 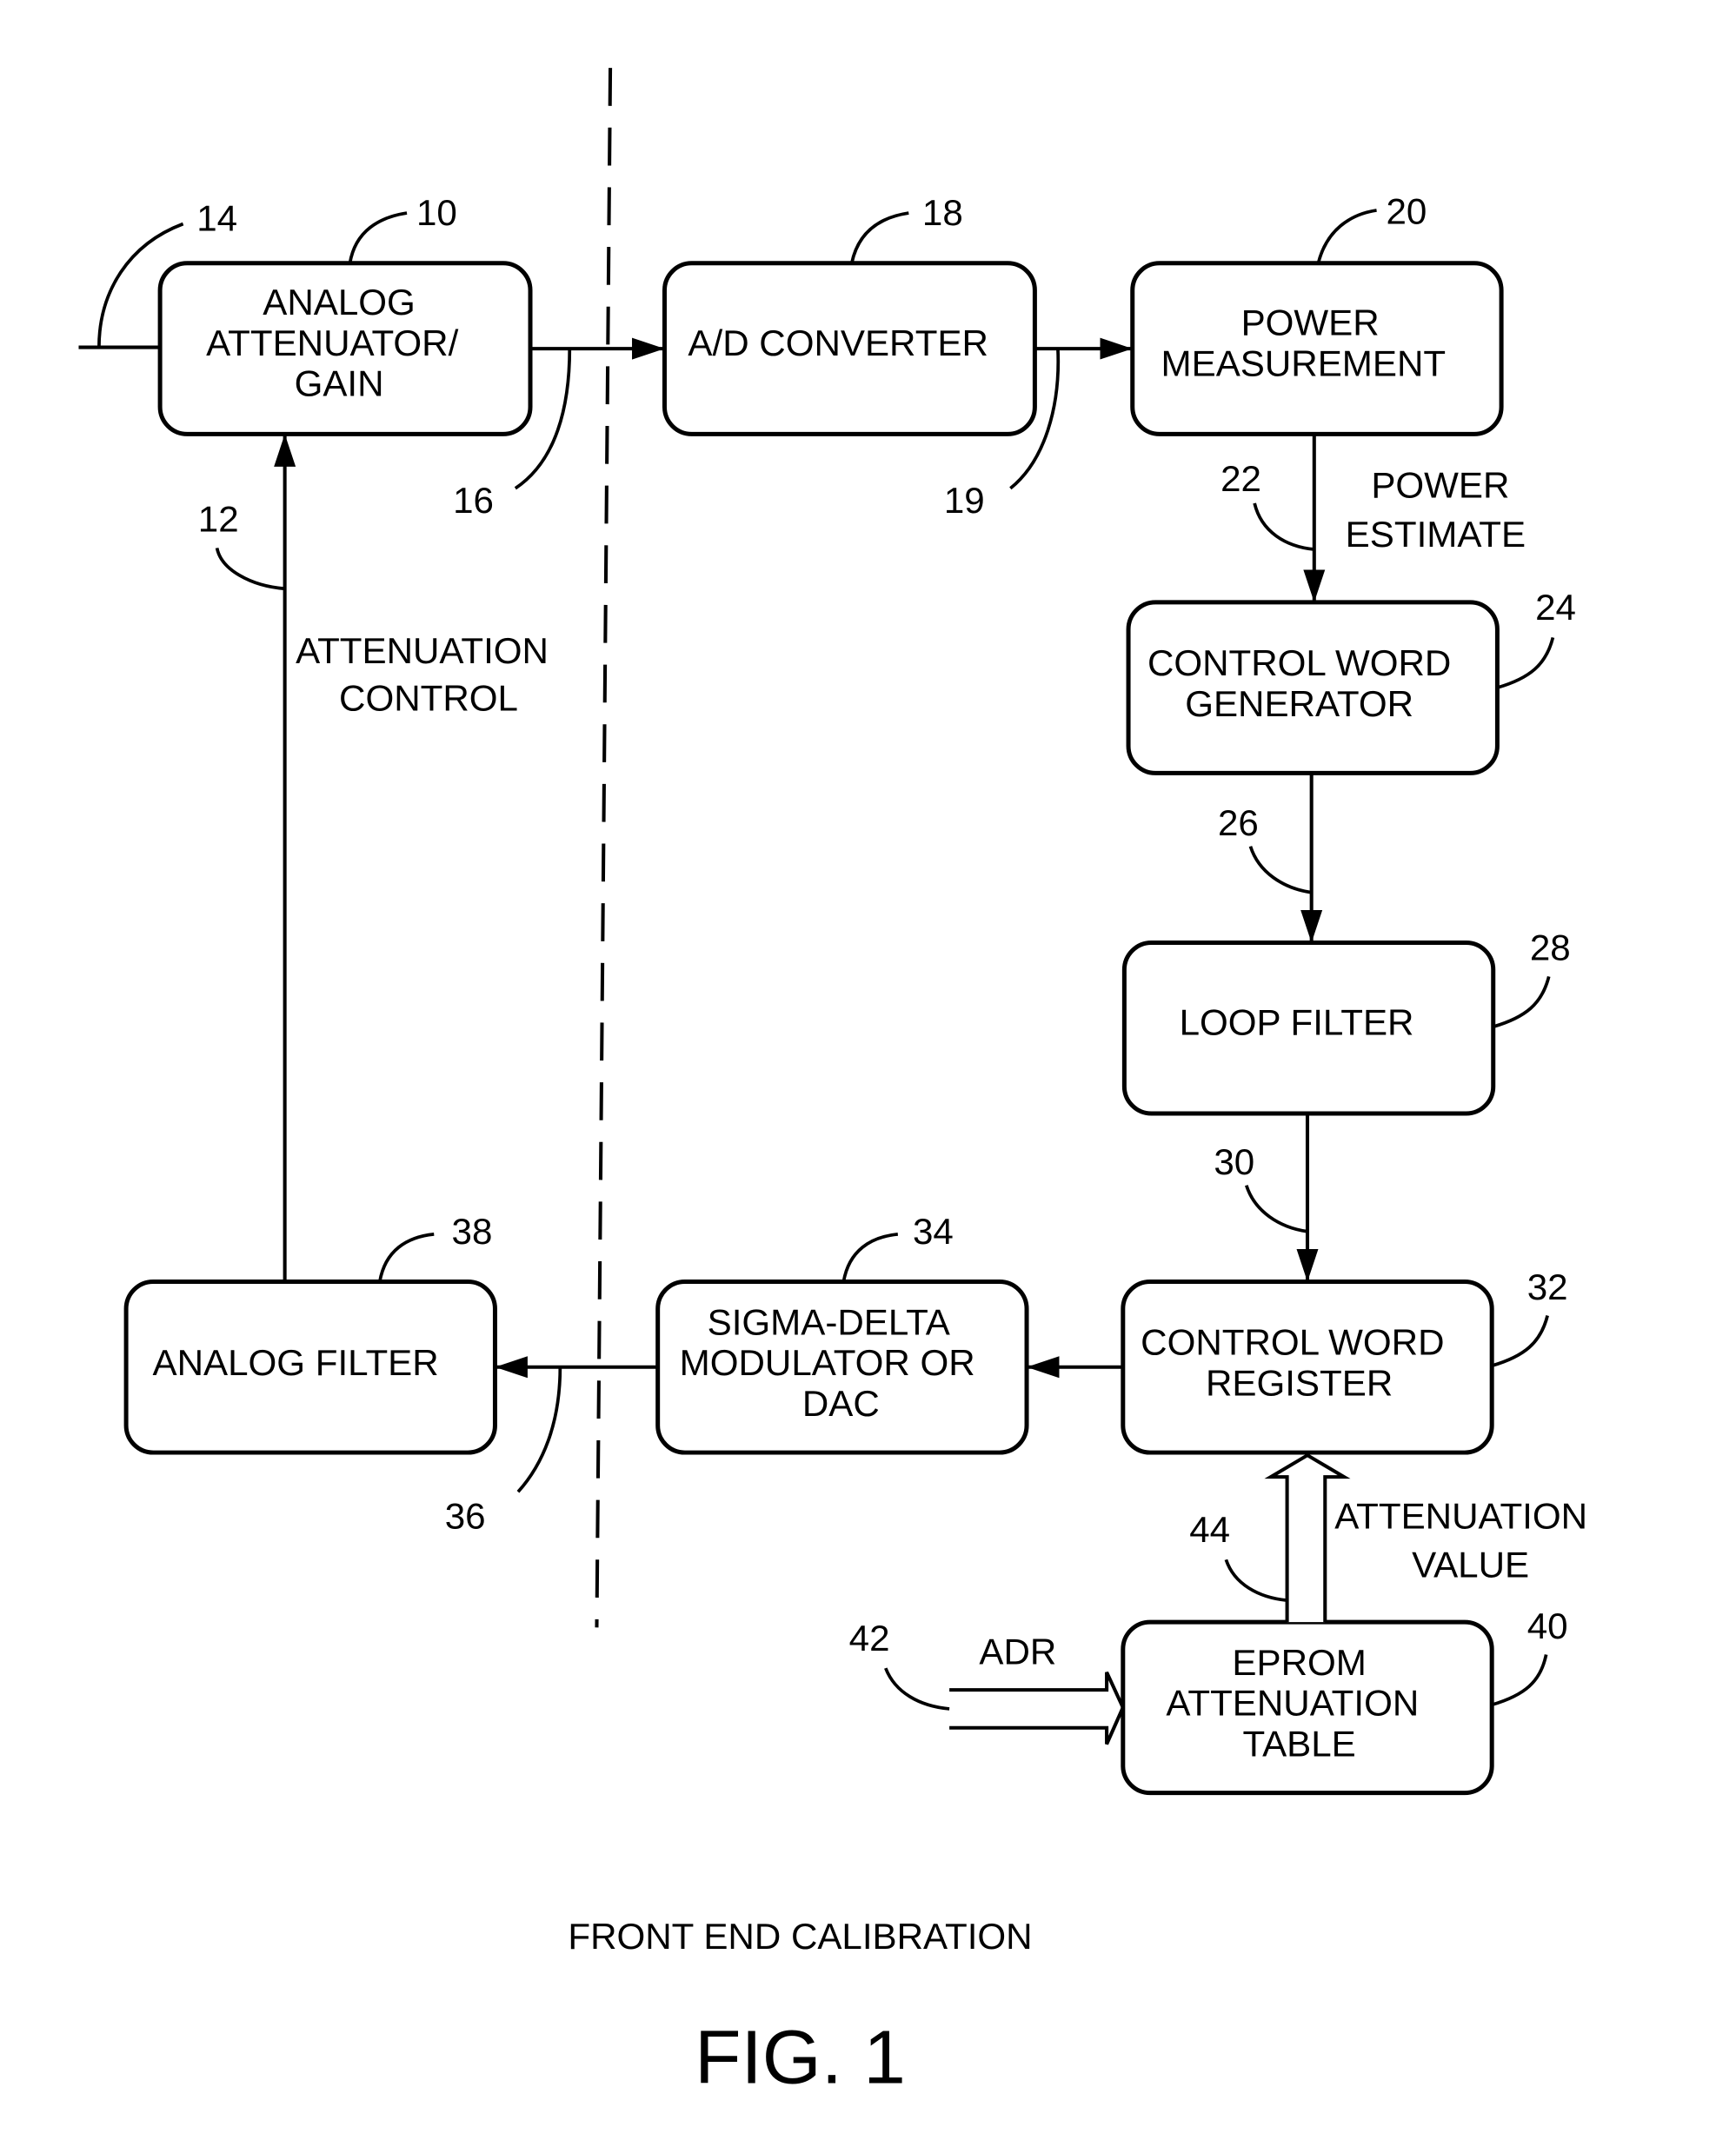 I want to click on ref-12: 12, so click(x=218, y=519).